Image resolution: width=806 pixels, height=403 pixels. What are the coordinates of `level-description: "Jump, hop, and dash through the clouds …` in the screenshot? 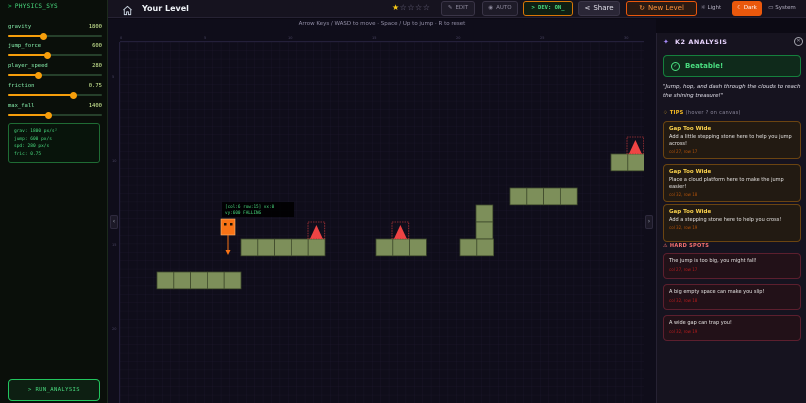 It's located at (732, 91).